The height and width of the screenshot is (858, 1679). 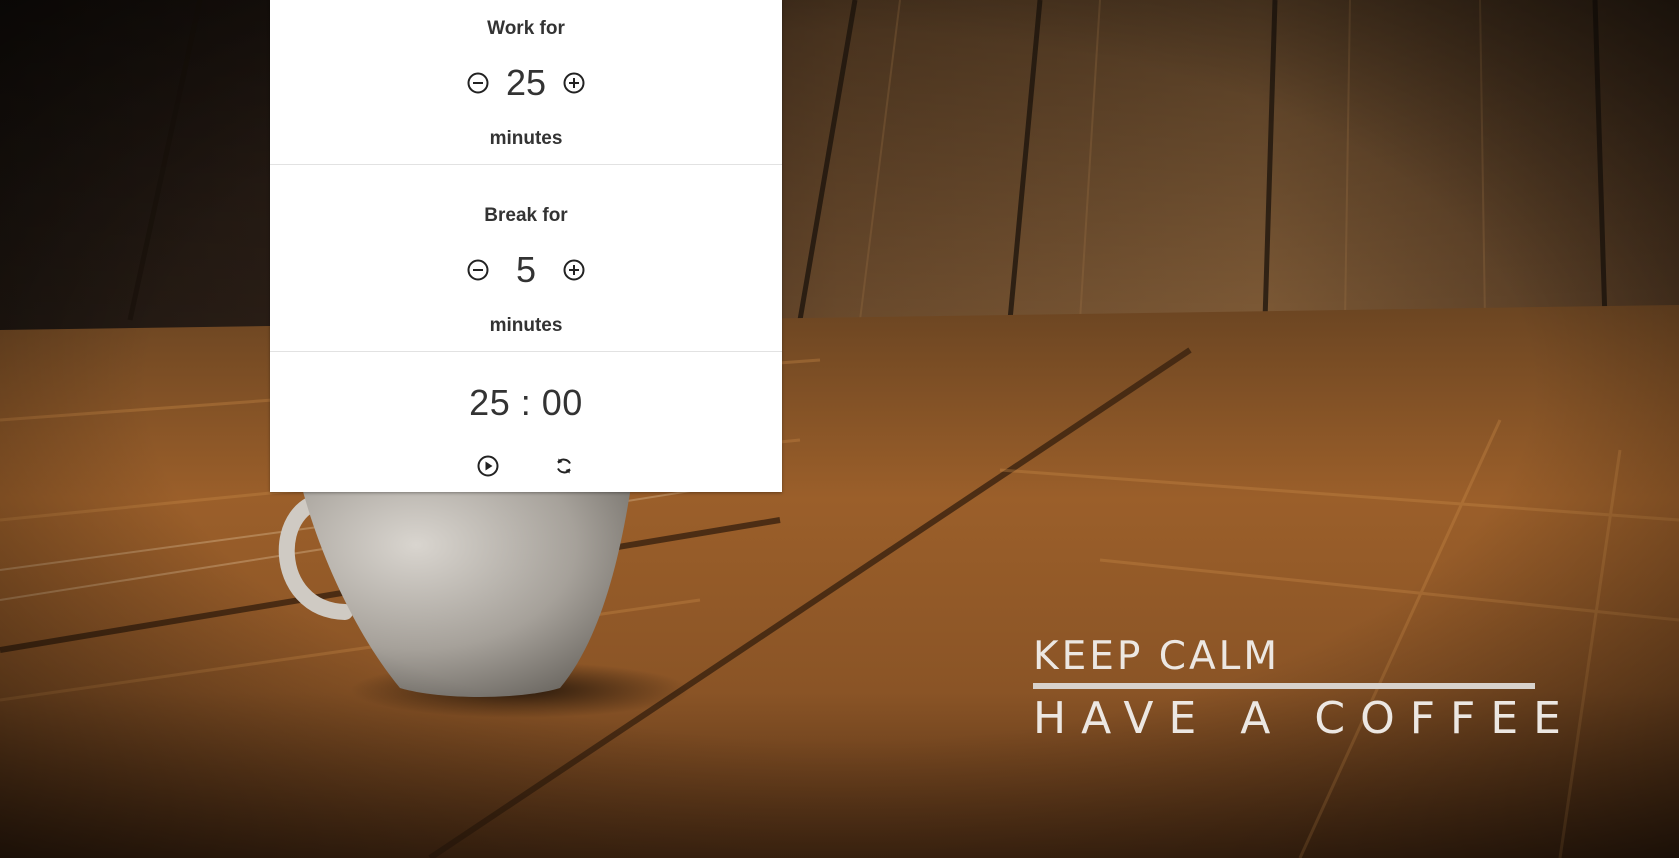 I want to click on timer-section: 25 : 00, so click(x=526, y=422).